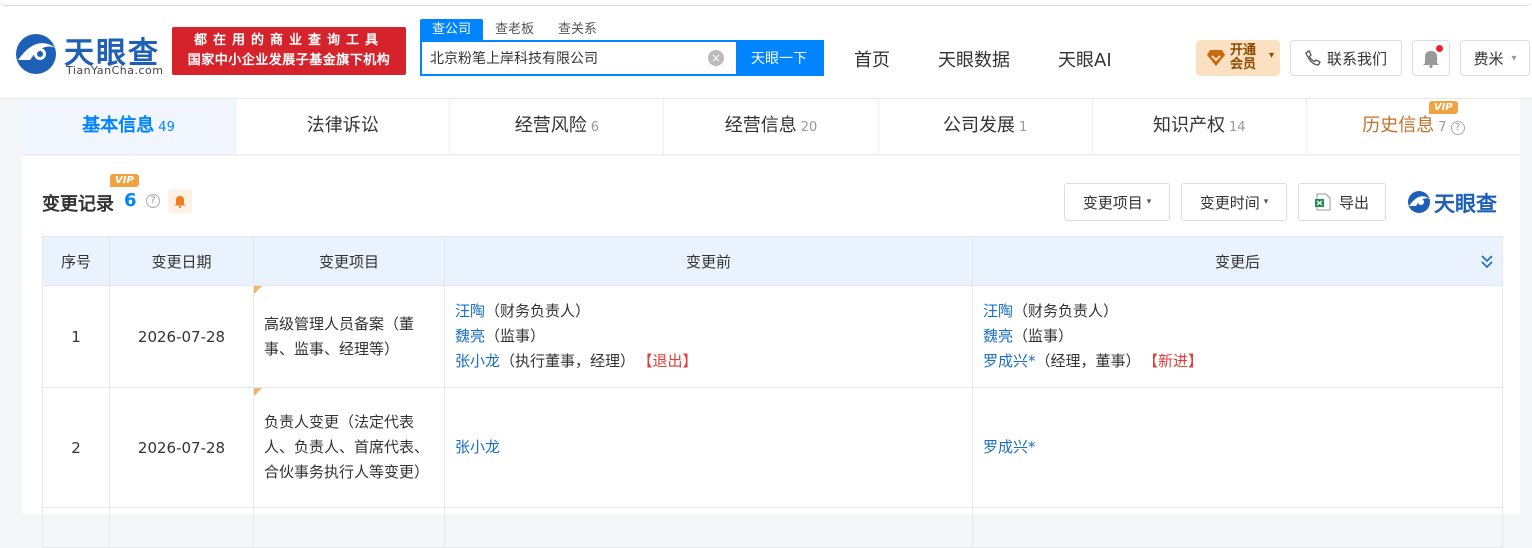 This screenshot has height=548, width=1532. Describe the element at coordinates (1342, 202) in the screenshot. I see `export-button: 导出` at that location.